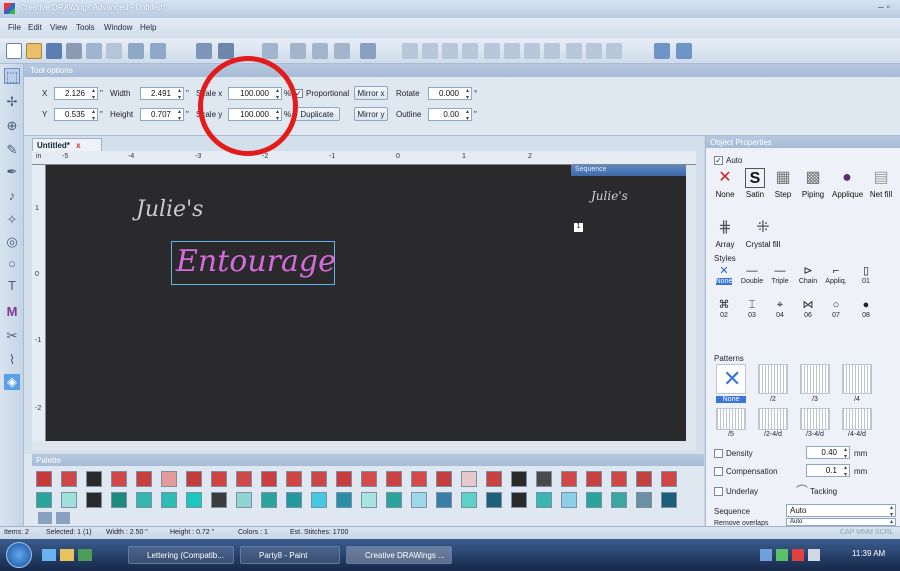 This screenshot has height=571, width=900. What do you see at coordinates (841, 511) in the screenshot?
I see `sequence-select: Auto` at bounding box center [841, 511].